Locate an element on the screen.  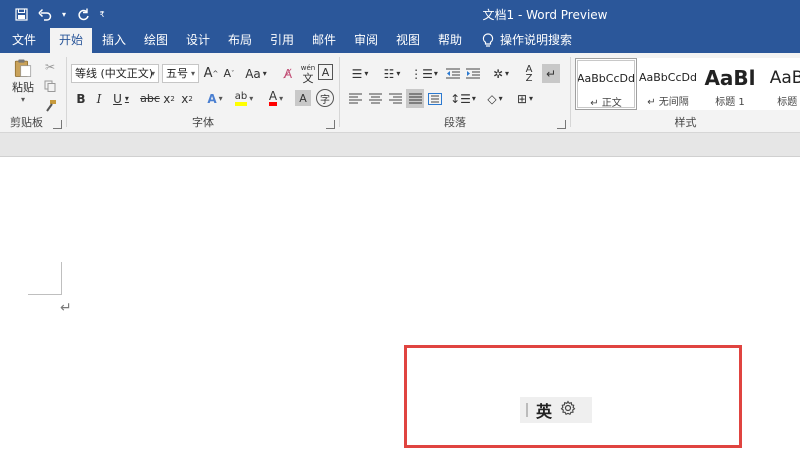
styles-group-label: 样式 is located at coordinates (685, 122).